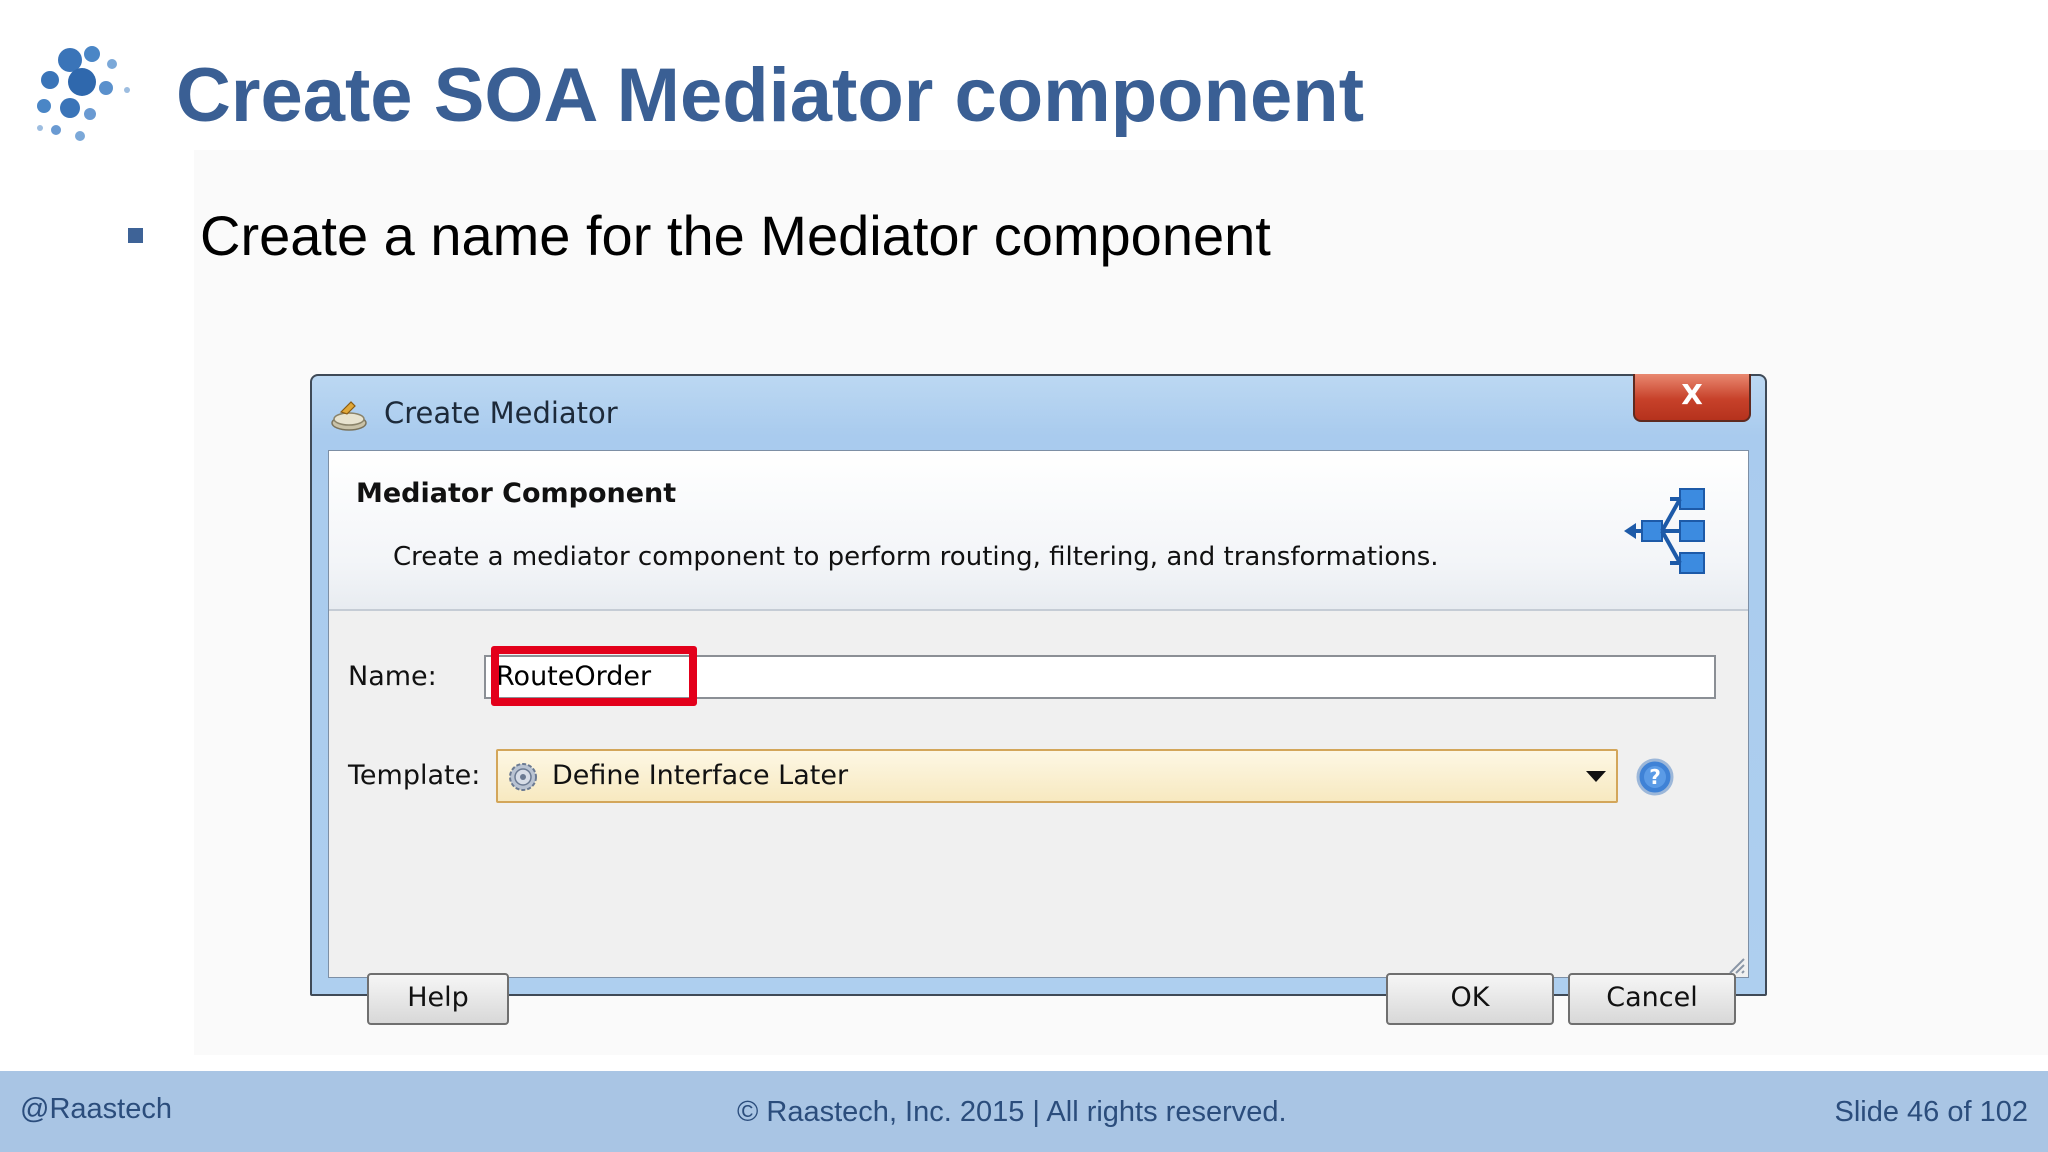 The image size is (2048, 1152). What do you see at coordinates (501, 413) in the screenshot?
I see `dialog-title: Create Mediator` at bounding box center [501, 413].